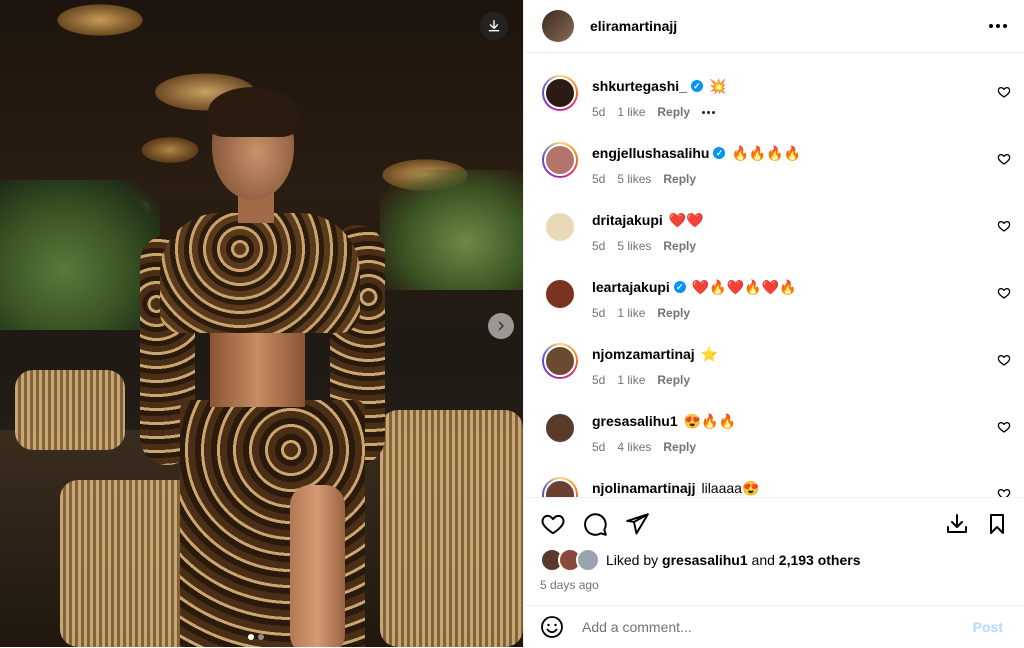 The image size is (1024, 648). What do you see at coordinates (998, 26) in the screenshot?
I see `more-options-button` at bounding box center [998, 26].